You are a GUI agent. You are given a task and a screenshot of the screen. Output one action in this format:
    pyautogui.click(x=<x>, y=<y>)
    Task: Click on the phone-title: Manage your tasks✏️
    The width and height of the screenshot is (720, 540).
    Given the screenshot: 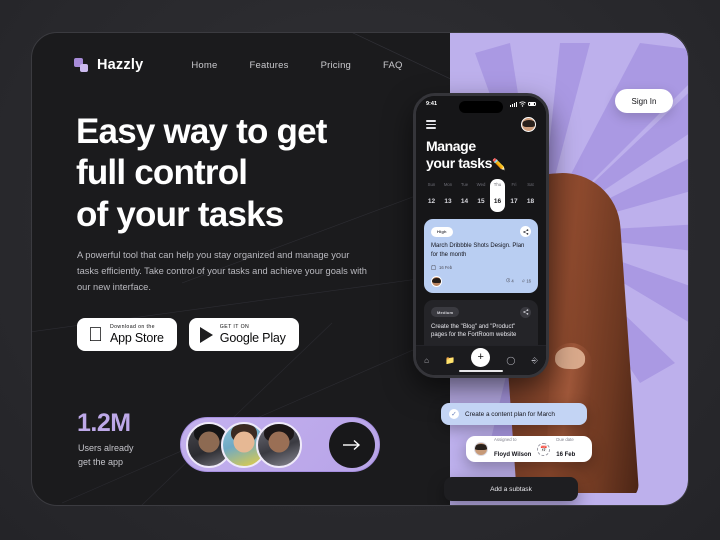 What is the action you would take?
    pyautogui.click(x=481, y=151)
    